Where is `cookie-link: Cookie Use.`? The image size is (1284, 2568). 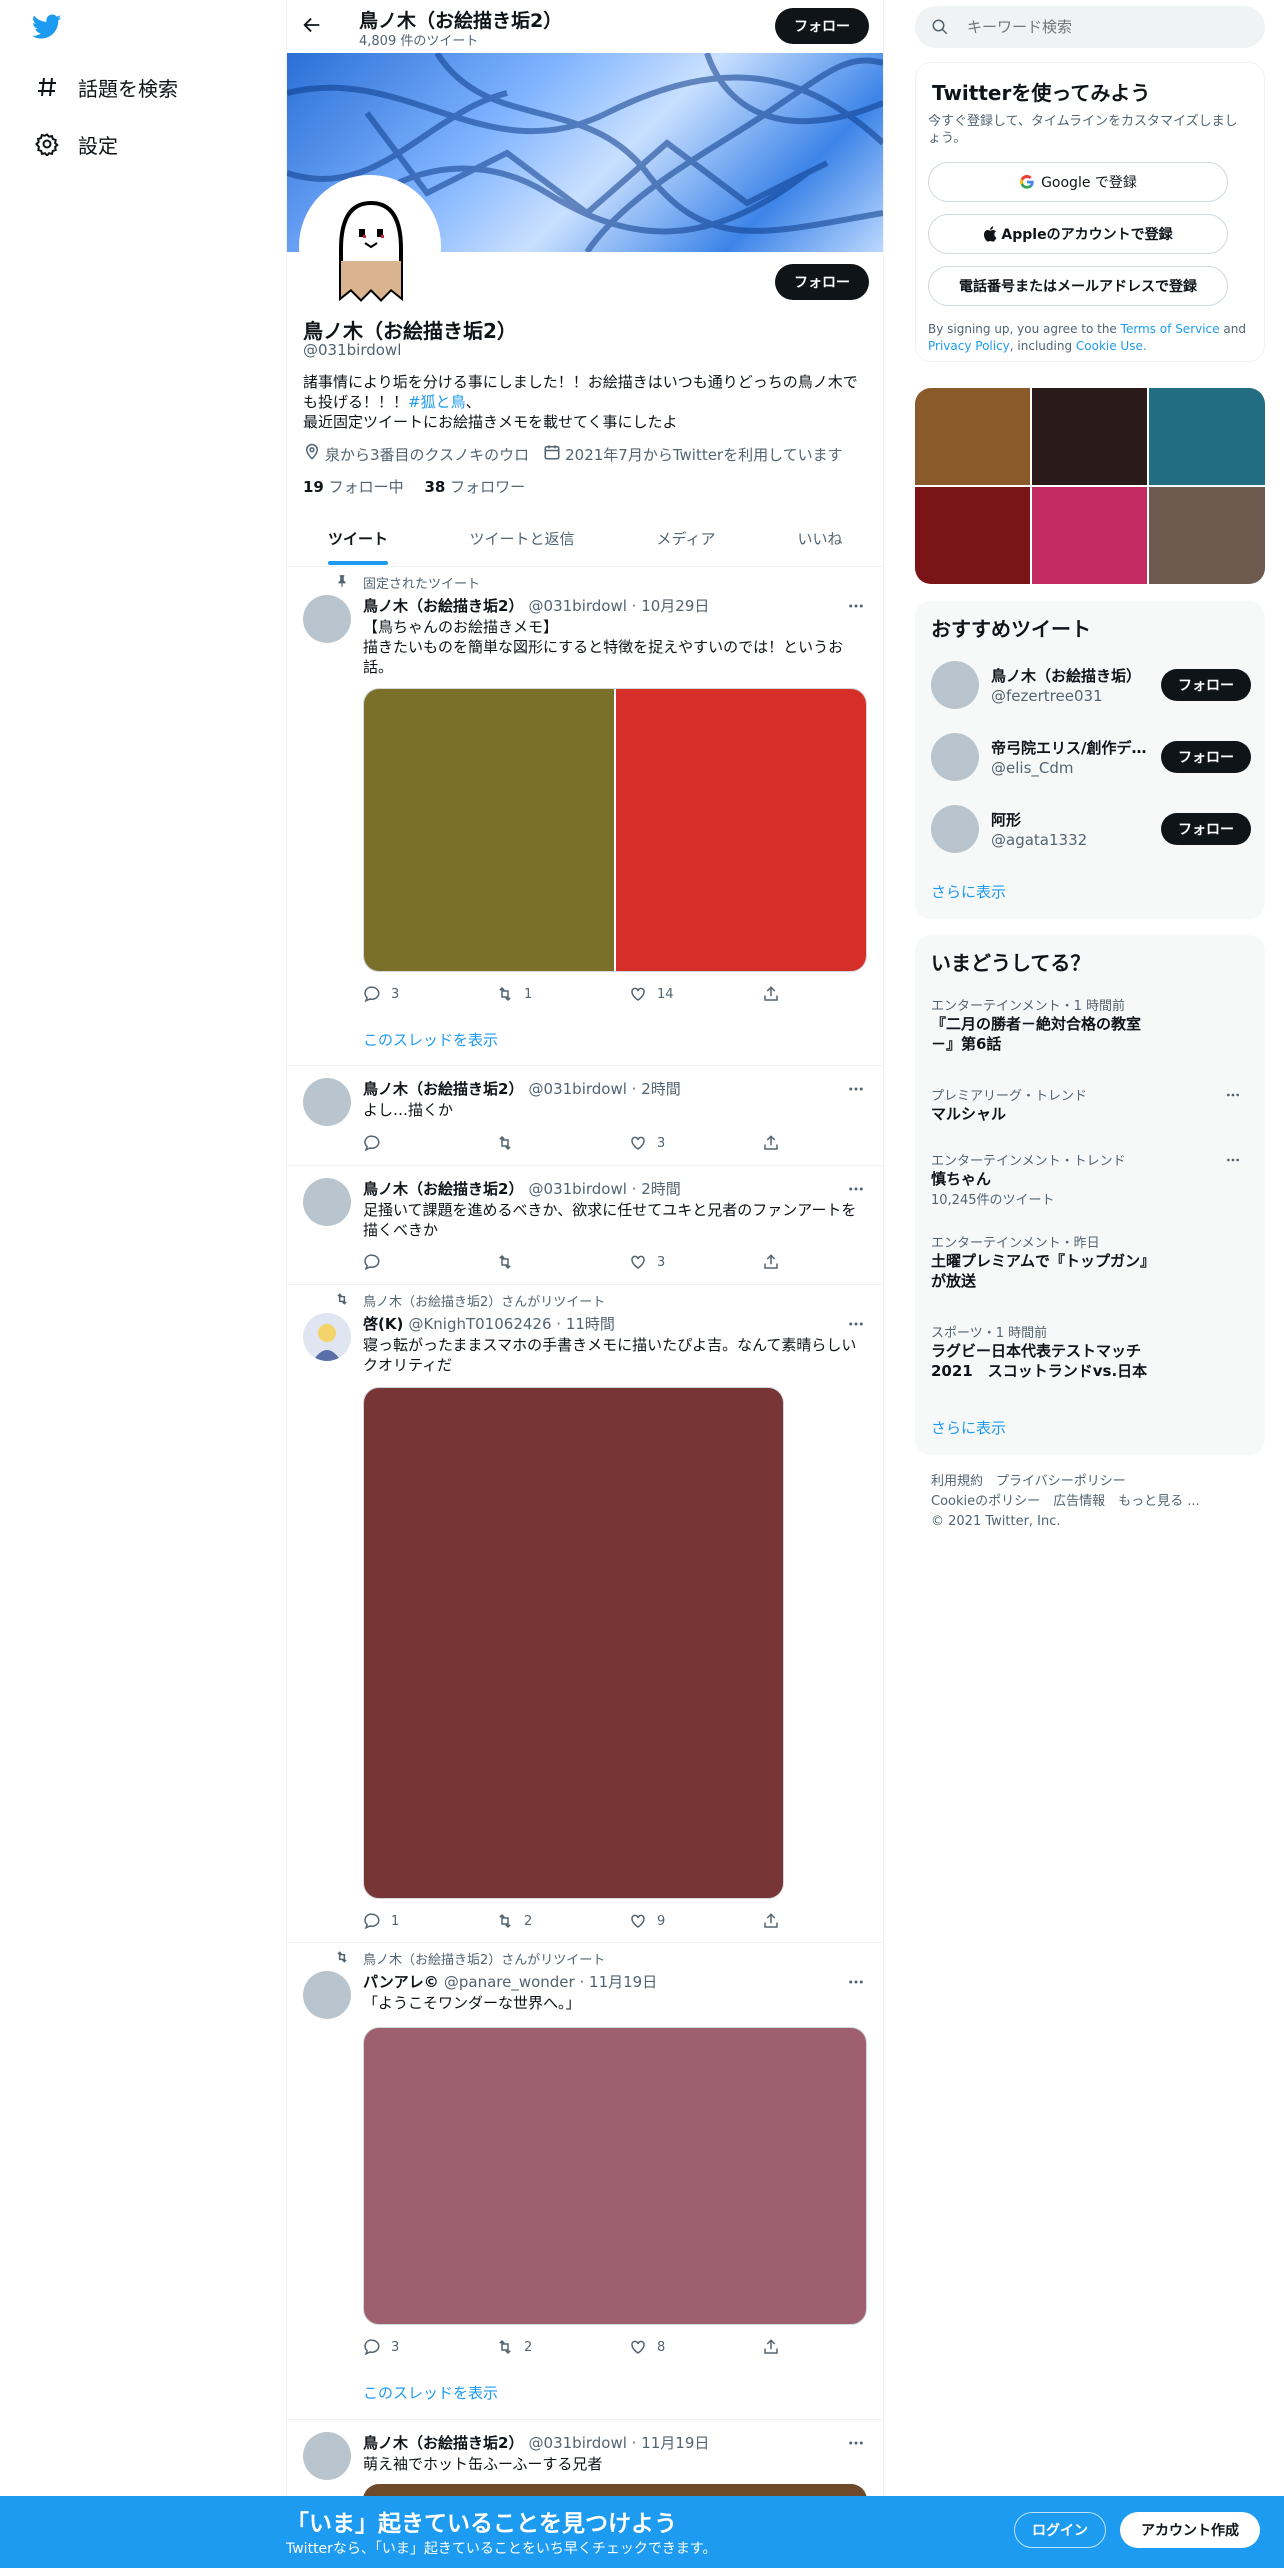
cookie-link: Cookie Use. is located at coordinates (1111, 346).